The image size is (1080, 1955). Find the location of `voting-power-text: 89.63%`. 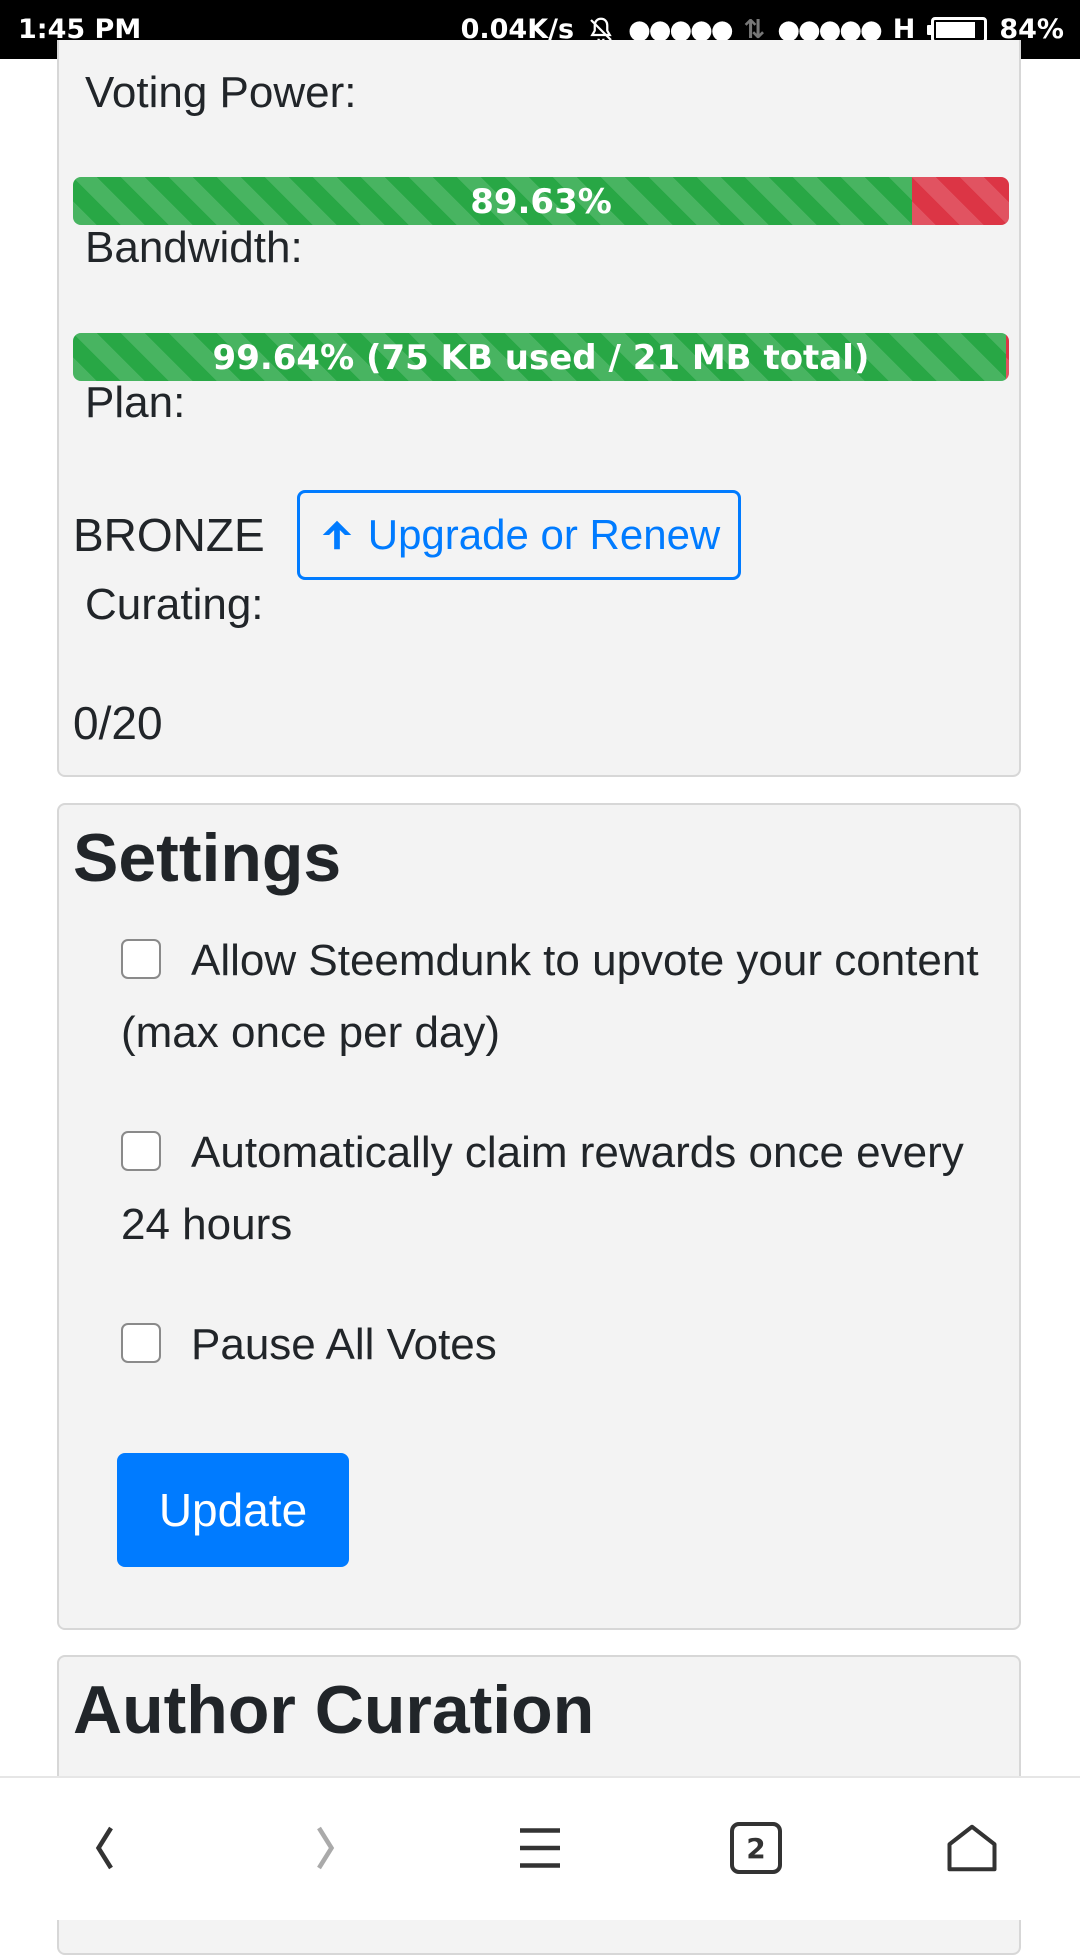

voting-power-text: 89.63% is located at coordinates (541, 202).